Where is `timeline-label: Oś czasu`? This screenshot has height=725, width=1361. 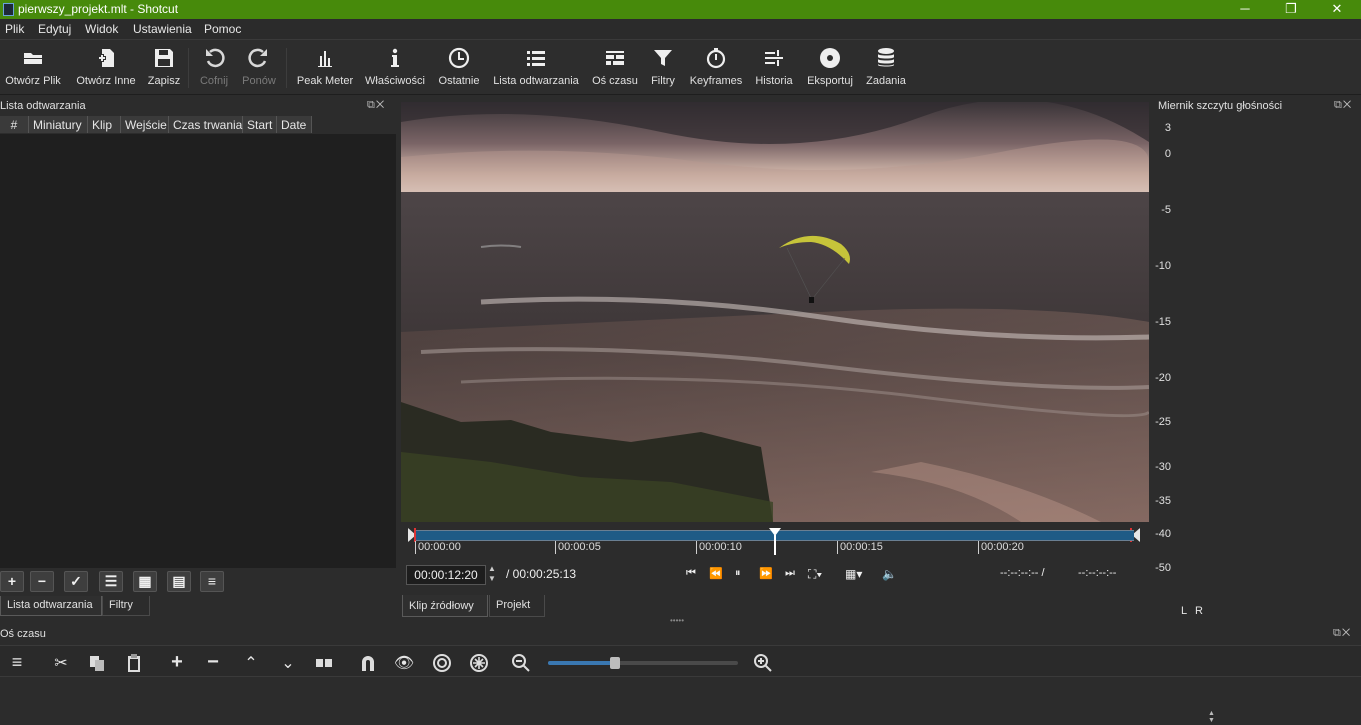 timeline-label: Oś czasu is located at coordinates (615, 81).